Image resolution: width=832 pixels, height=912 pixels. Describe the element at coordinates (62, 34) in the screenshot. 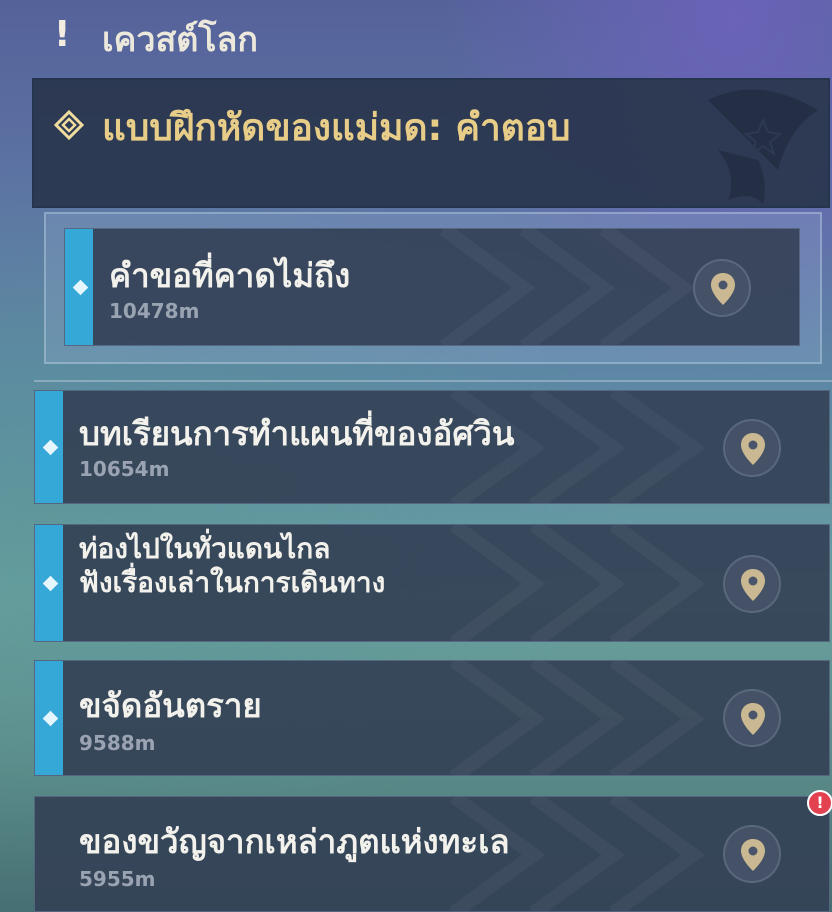

I see `exclamation-icon: !` at that location.